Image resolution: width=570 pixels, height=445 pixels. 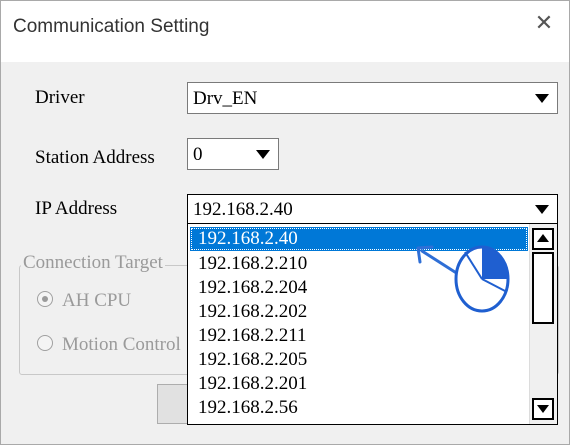 What do you see at coordinates (359, 336) in the screenshot?
I see `dropdown-option: 192.168.2.211` at bounding box center [359, 336].